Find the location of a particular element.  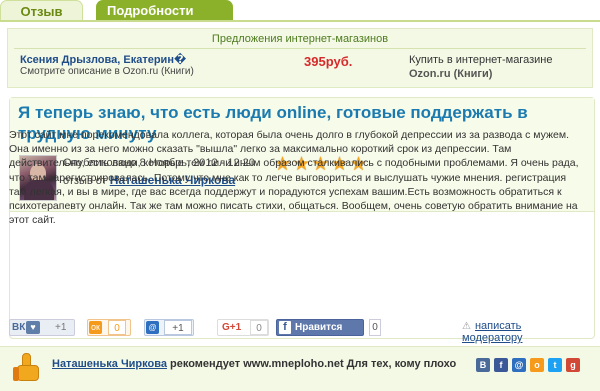

offer-description: Смотрите описание в Ozon.ru (Книги) is located at coordinates (107, 71).